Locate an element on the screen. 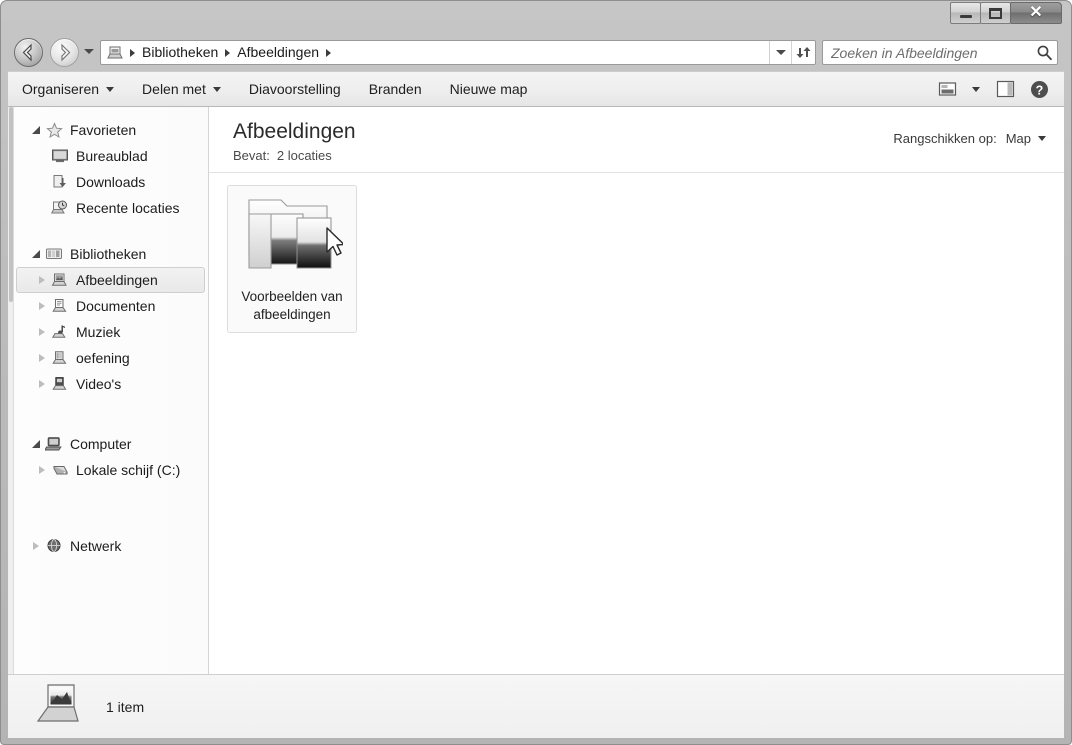 Image resolution: width=1072 pixels, height=745 pixels. search-input is located at coordinates (927, 52).